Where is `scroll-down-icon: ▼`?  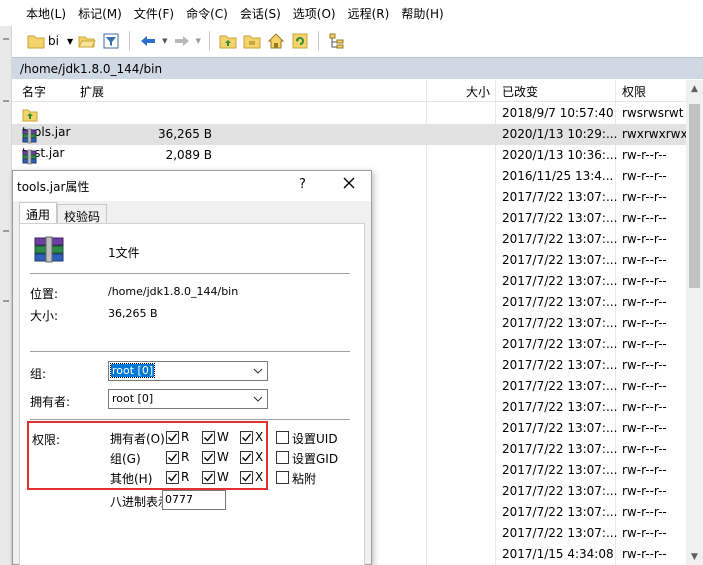 scroll-down-icon: ▼ is located at coordinates (694, 556).